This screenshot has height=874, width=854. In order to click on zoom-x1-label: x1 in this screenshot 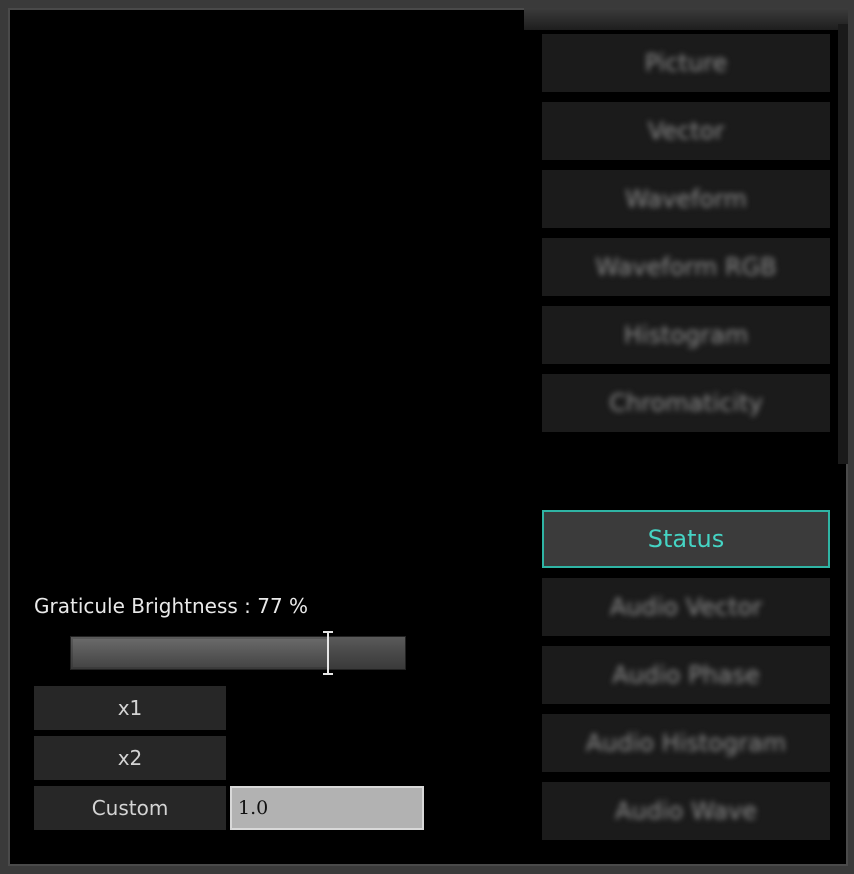, I will do `click(130, 708)`.